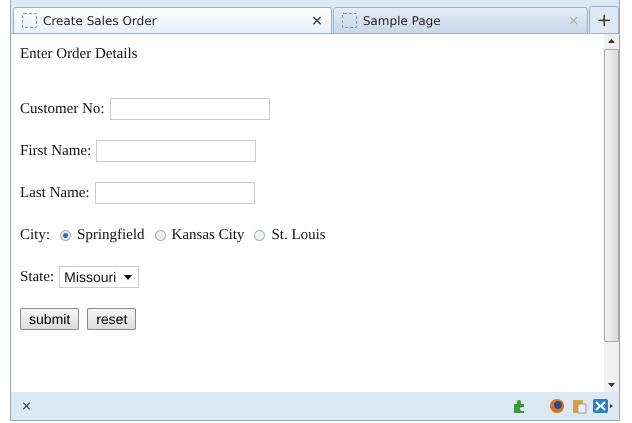 This screenshot has width=632, height=423. I want to click on field-label: State:, so click(37, 277).